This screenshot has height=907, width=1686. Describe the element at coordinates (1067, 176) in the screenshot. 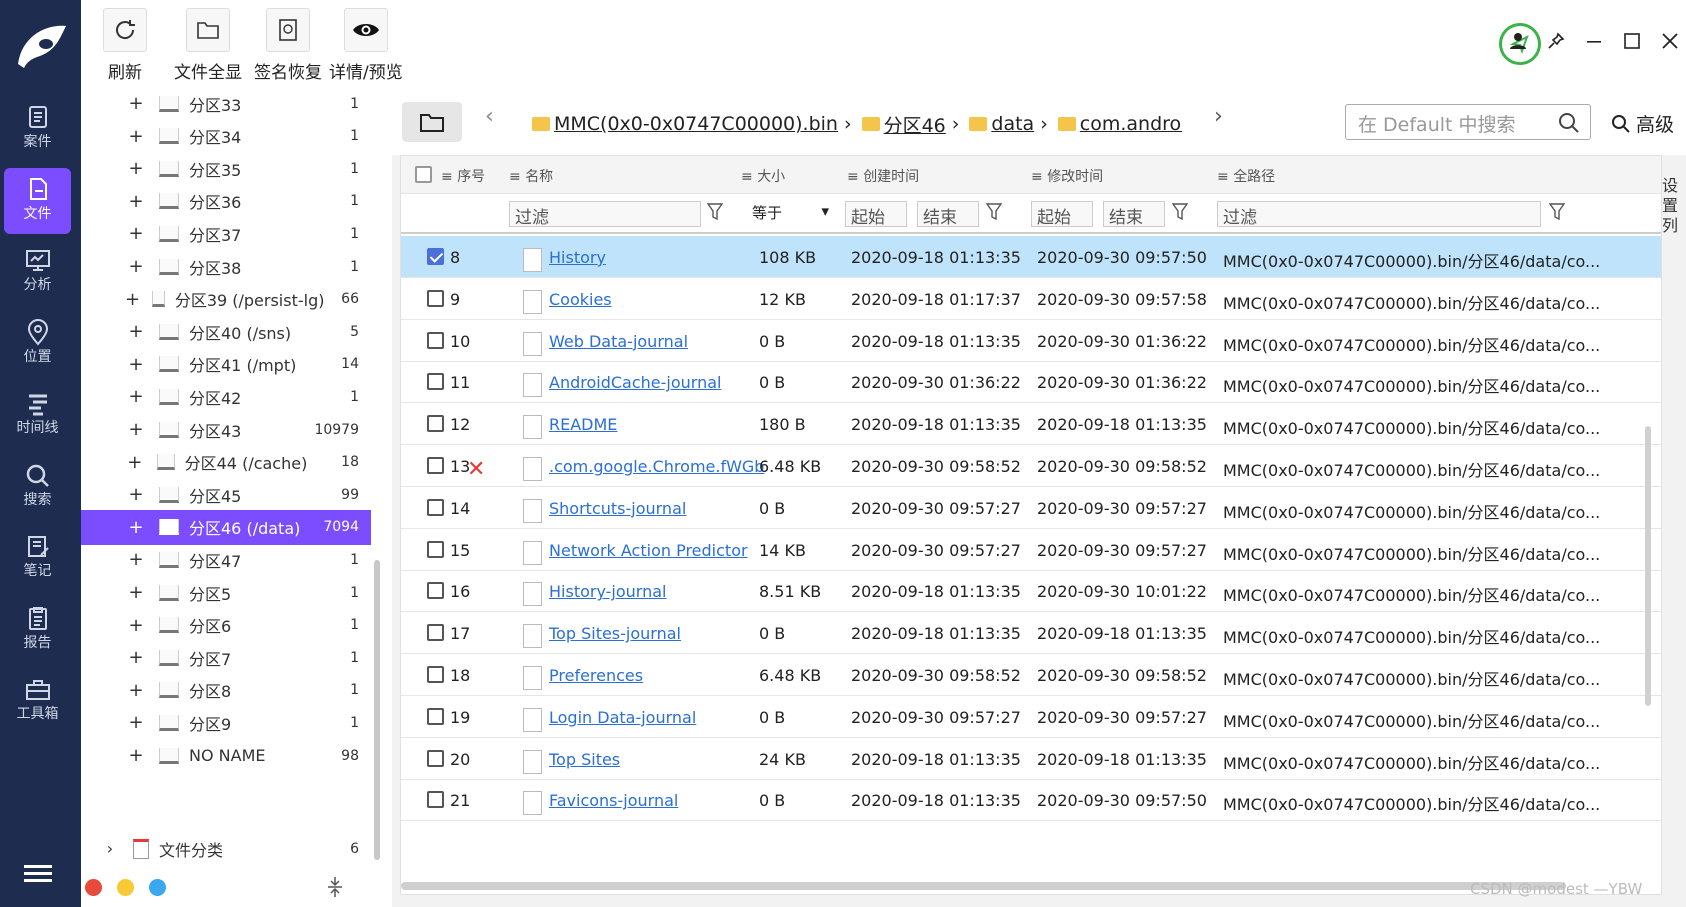

I see `col-modified: ≡ 修改时间` at that location.